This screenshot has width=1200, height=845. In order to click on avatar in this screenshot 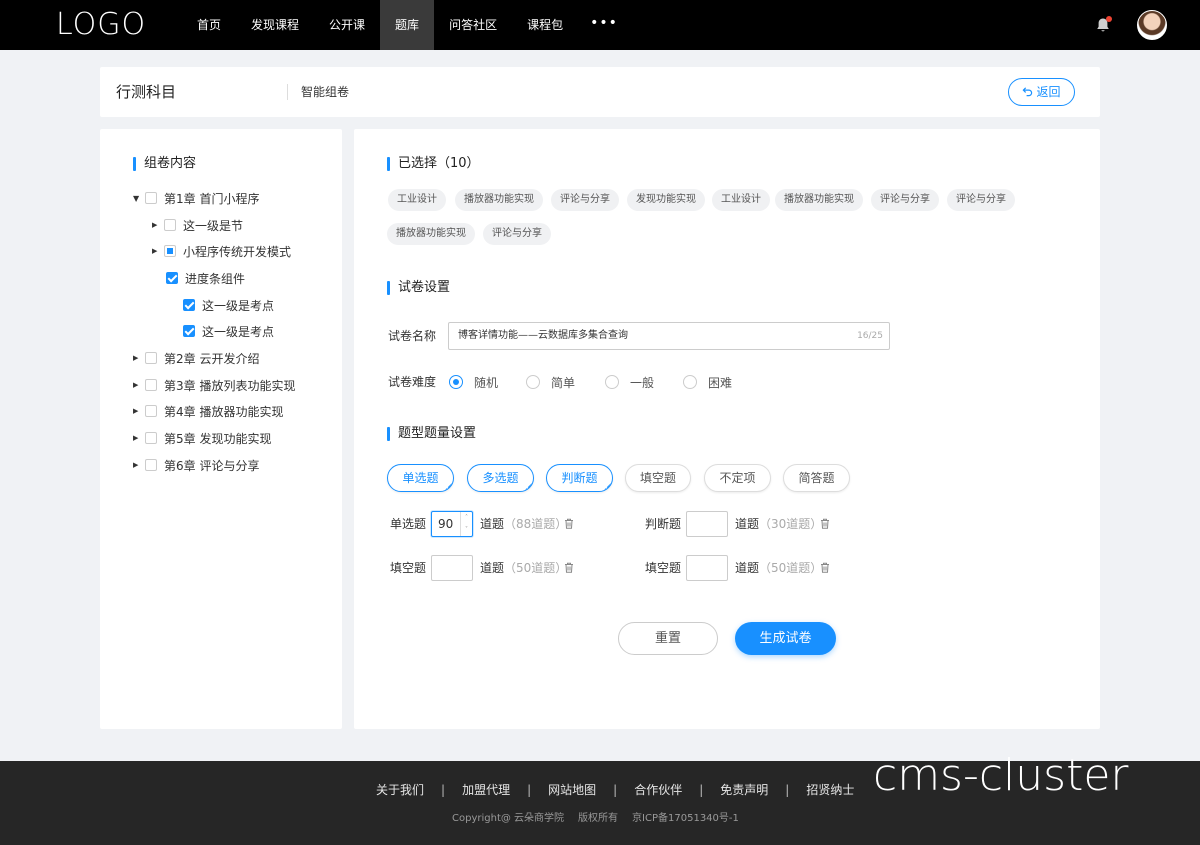, I will do `click(1152, 25)`.